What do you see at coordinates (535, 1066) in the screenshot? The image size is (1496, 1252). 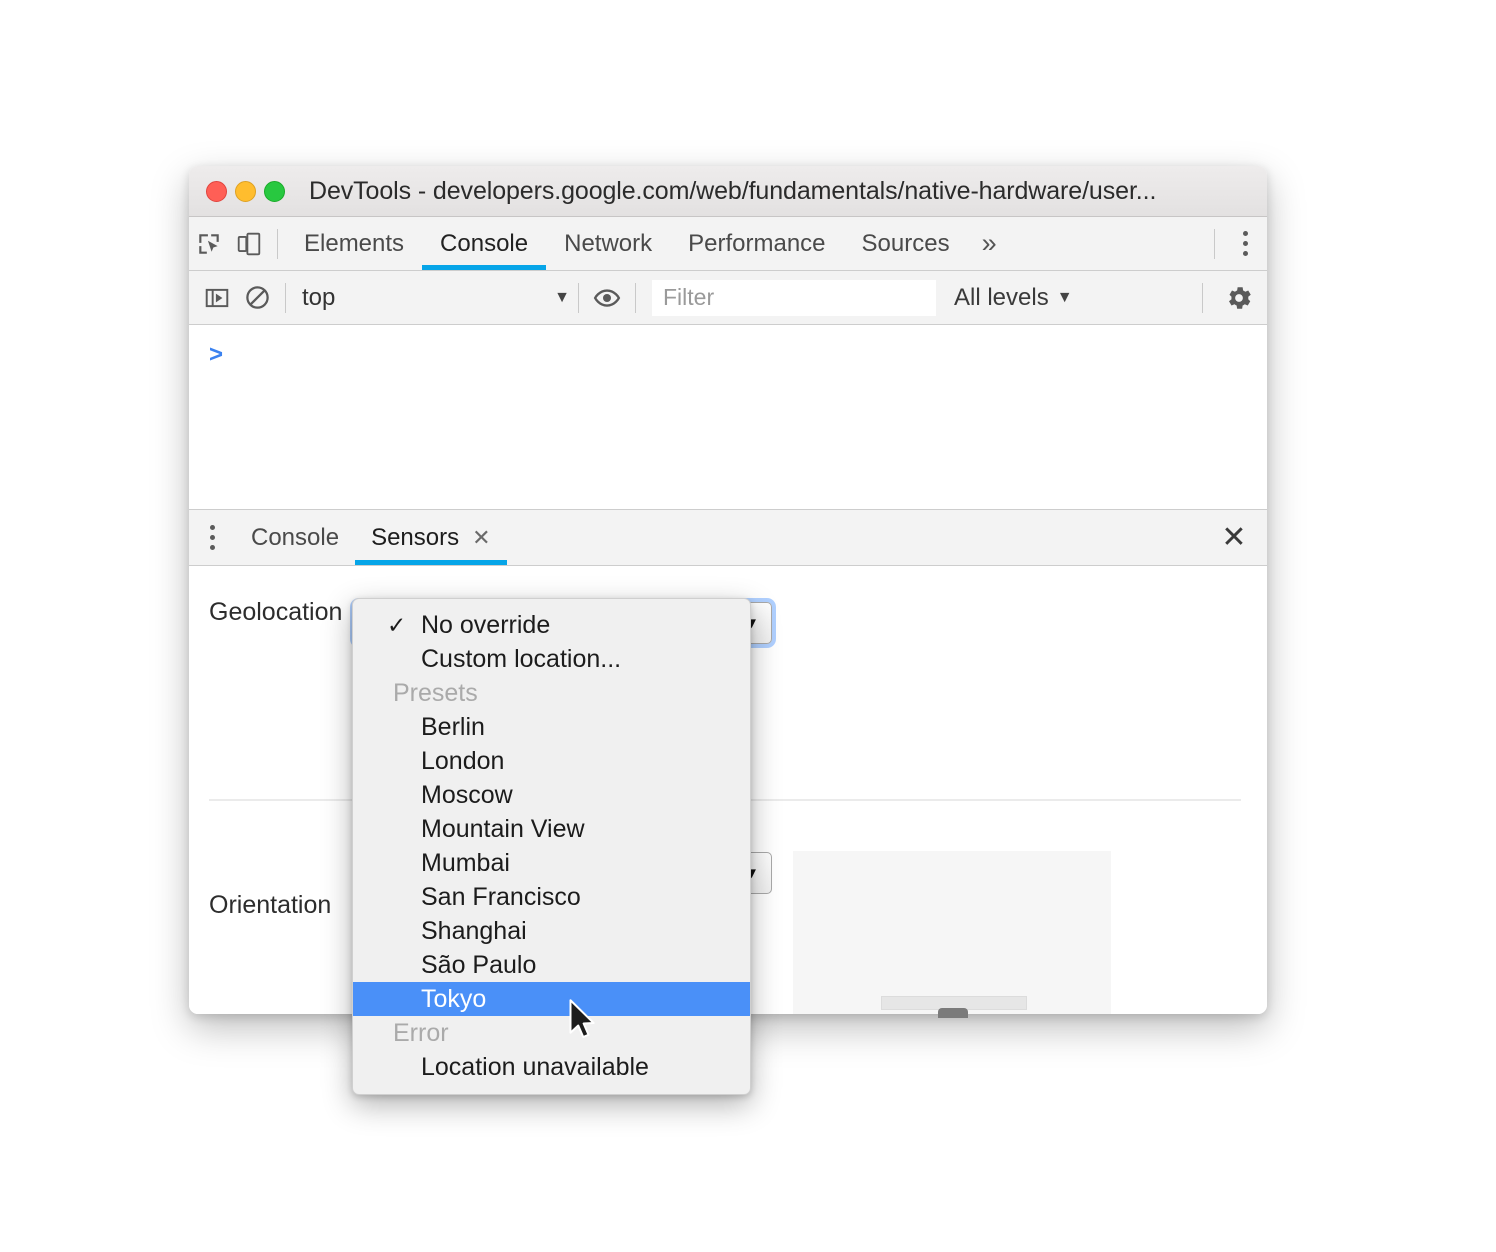 I see `dropdown-option-label: Location unavailable` at bounding box center [535, 1066].